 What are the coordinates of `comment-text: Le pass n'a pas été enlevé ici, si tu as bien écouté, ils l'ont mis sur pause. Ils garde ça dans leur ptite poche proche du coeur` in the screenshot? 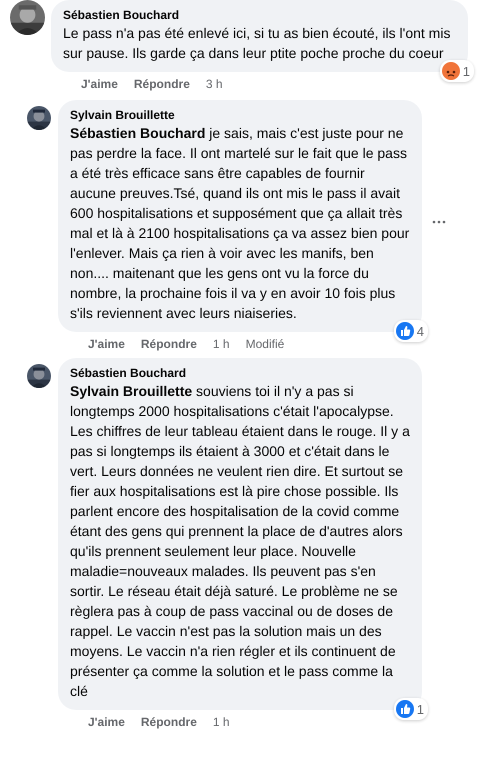 It's located at (257, 43).